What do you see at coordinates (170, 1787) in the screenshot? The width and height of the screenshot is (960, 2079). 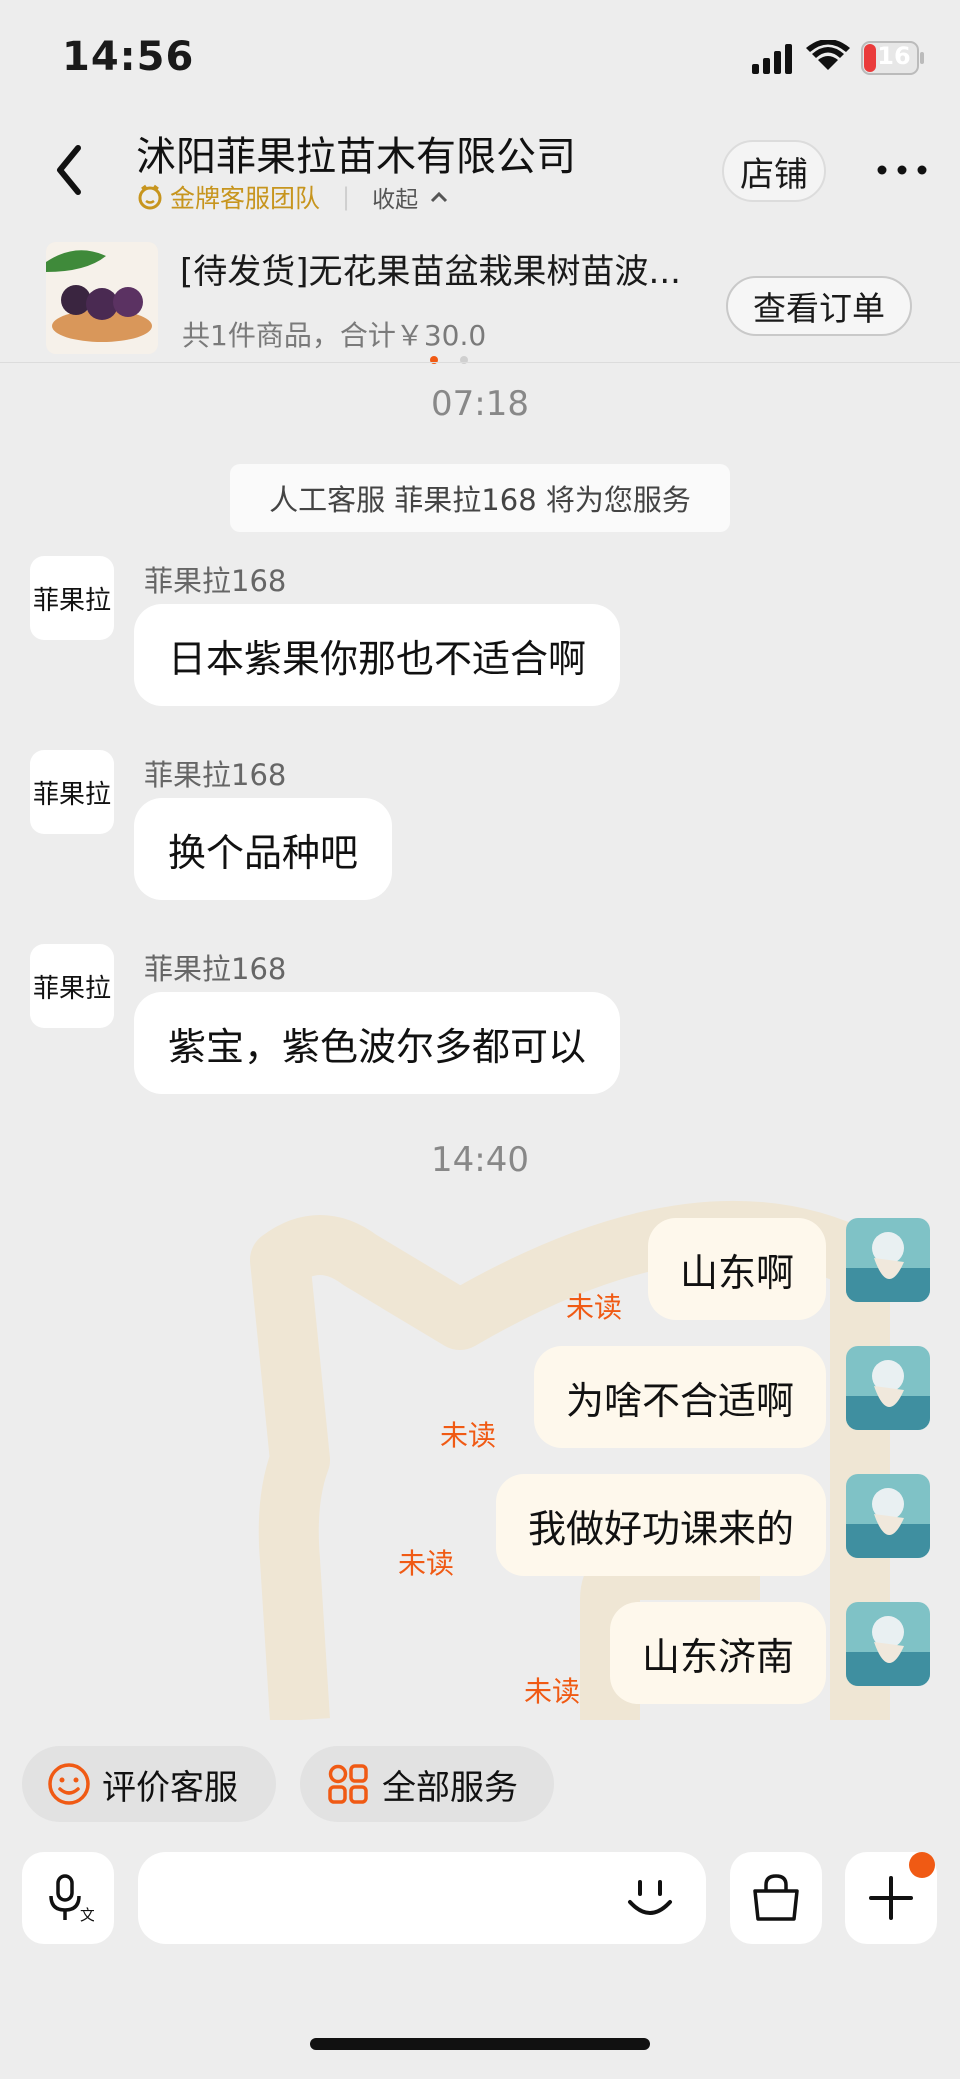 I see `rate-service-label: 评价客服` at bounding box center [170, 1787].